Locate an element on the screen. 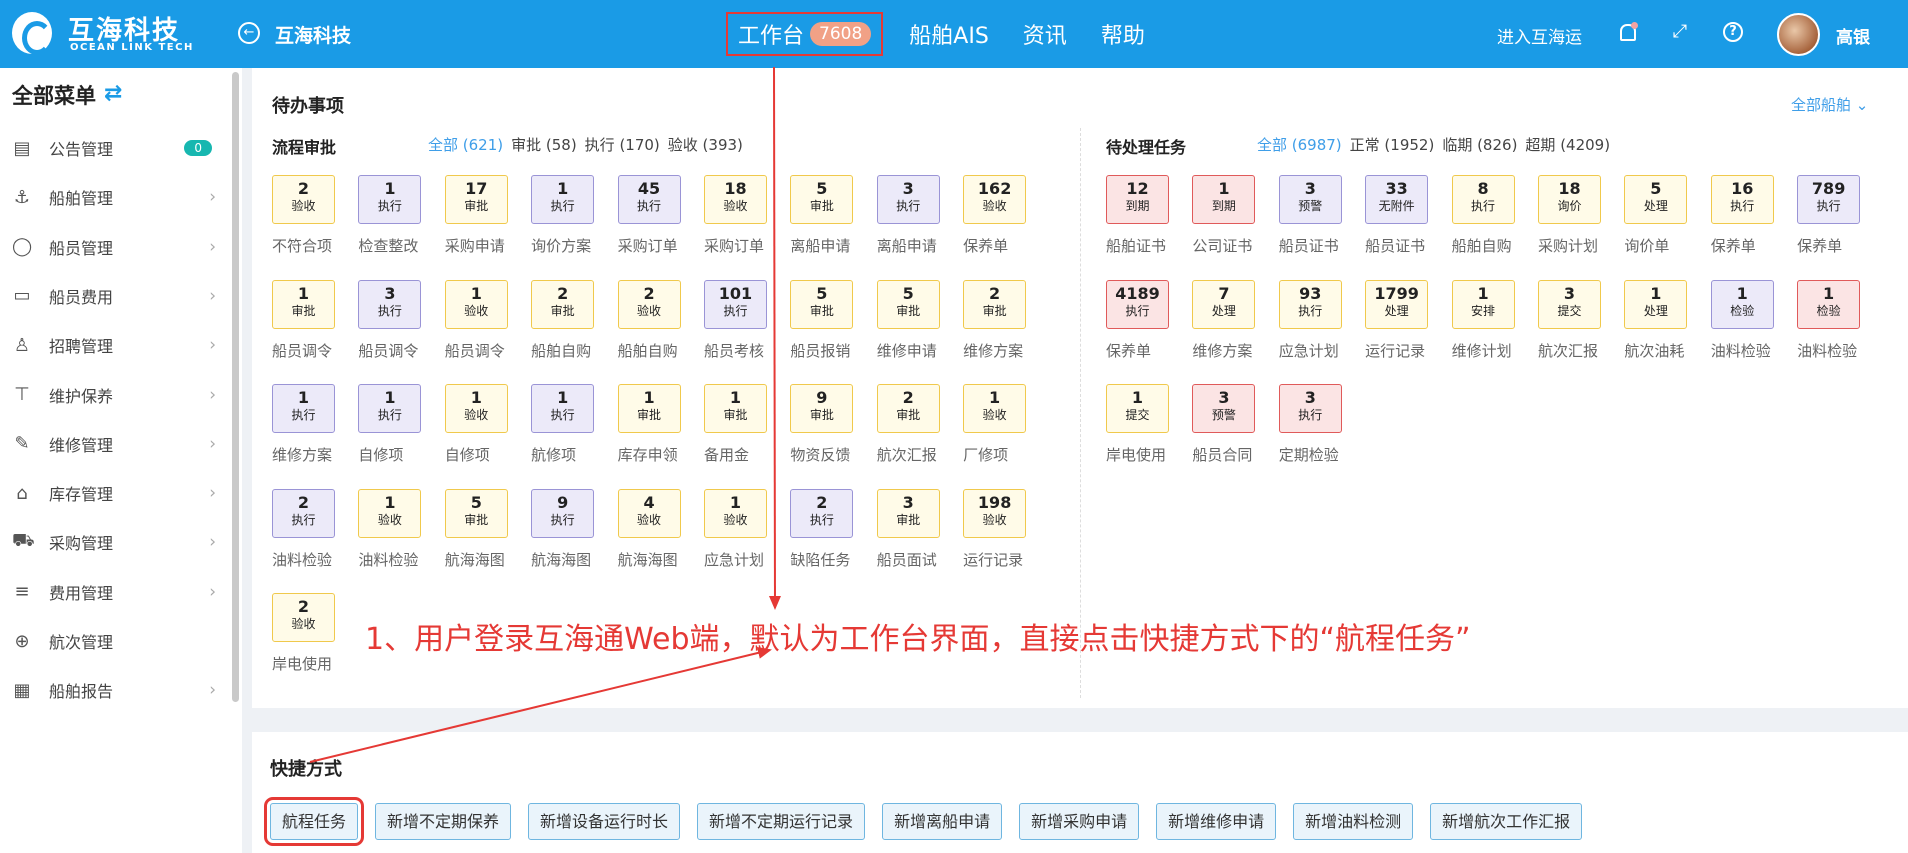 Image resolution: width=1908 pixels, height=853 pixels. arrow-to-shortcut is located at coordinates (540, 705).